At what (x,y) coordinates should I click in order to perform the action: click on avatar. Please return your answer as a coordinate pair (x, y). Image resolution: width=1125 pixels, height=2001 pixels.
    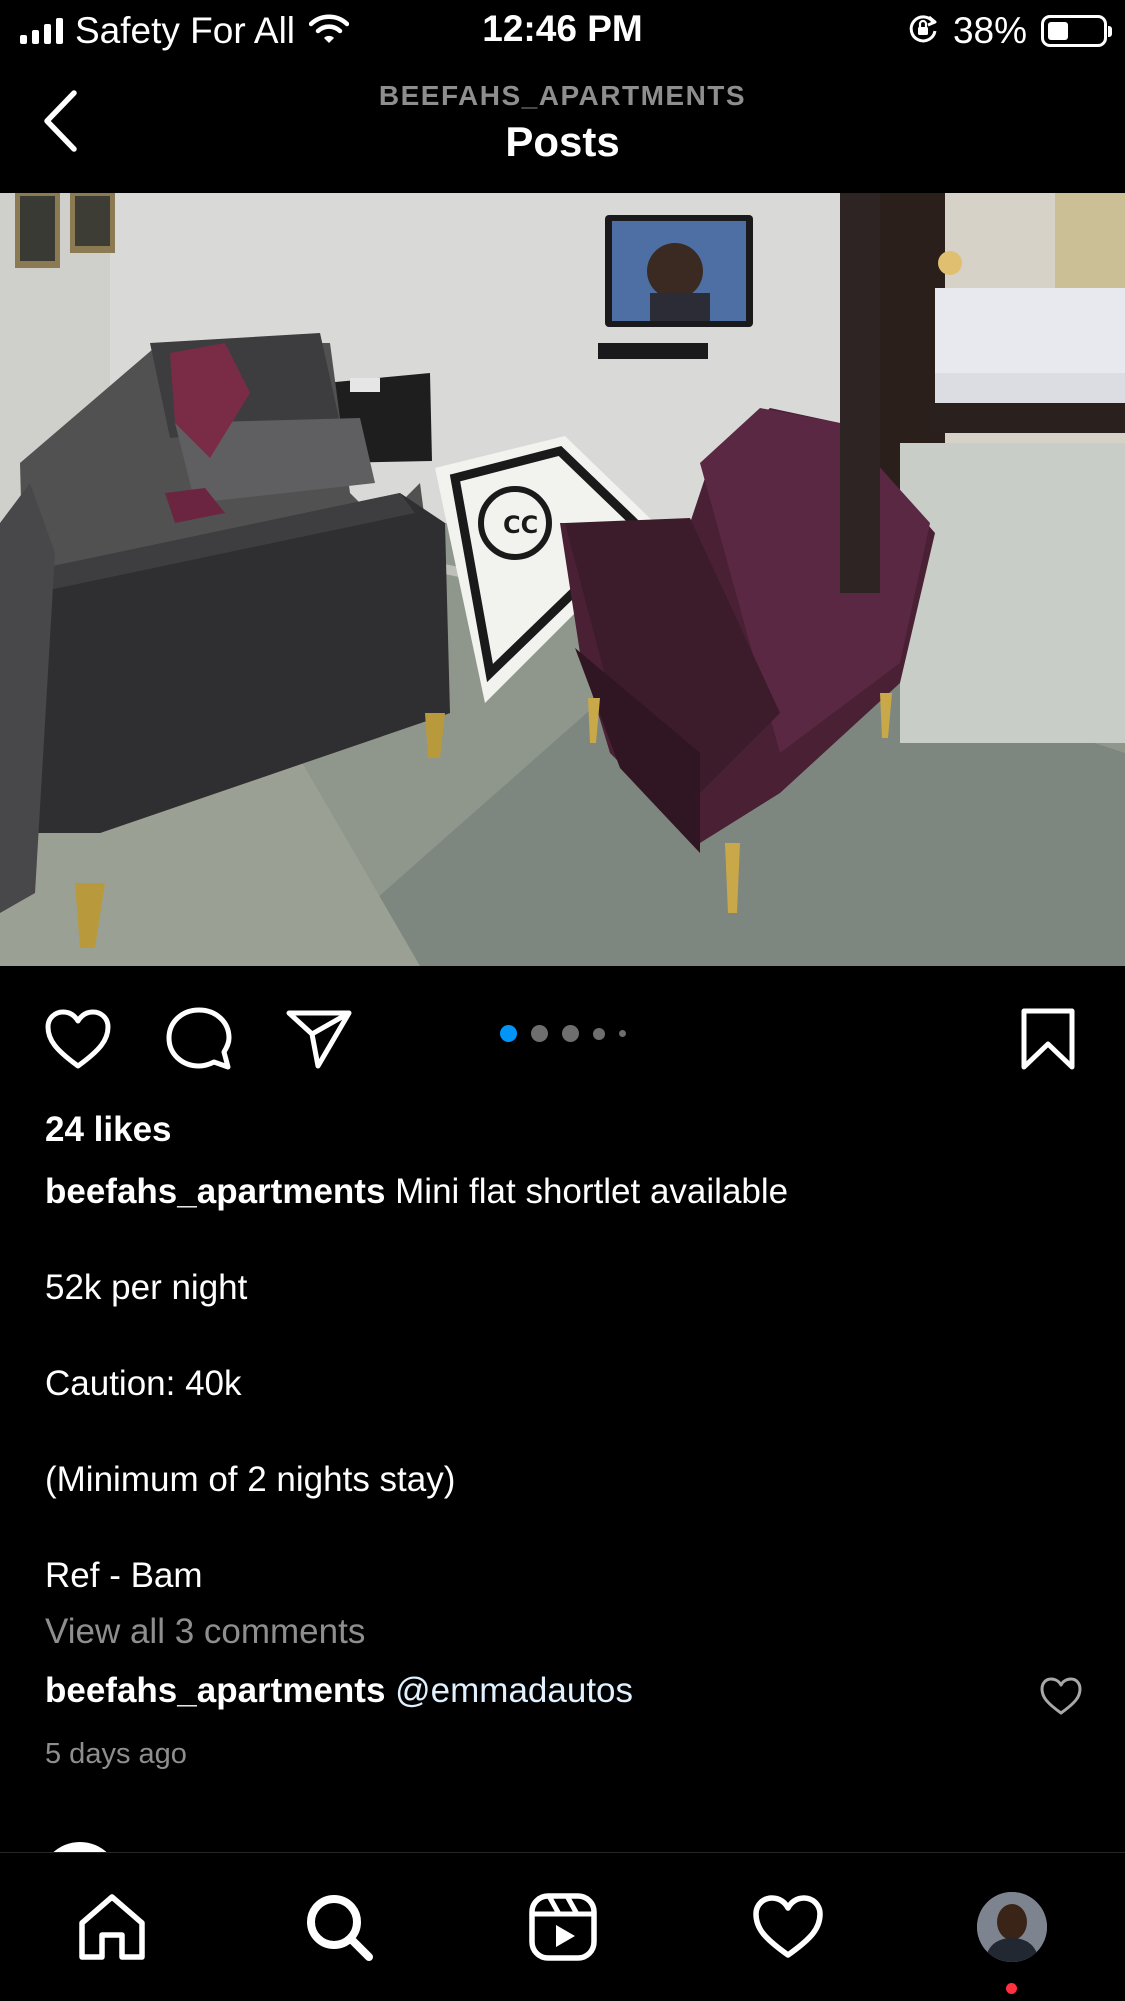
    Looking at the image, I should click on (1012, 1927).